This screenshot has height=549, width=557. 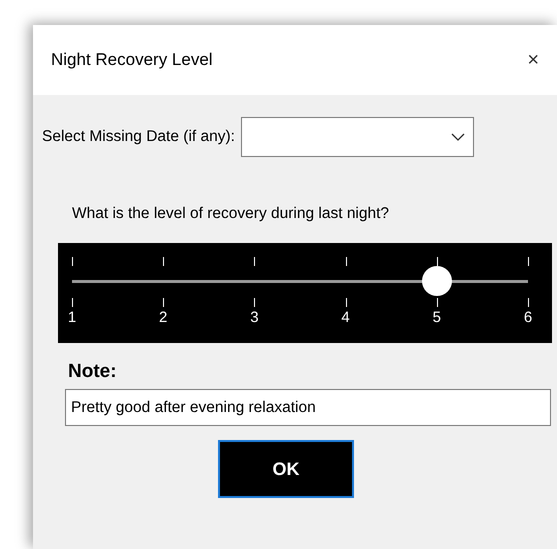 I want to click on question-text: What is the level of recovery during last night?, so click(x=231, y=214).